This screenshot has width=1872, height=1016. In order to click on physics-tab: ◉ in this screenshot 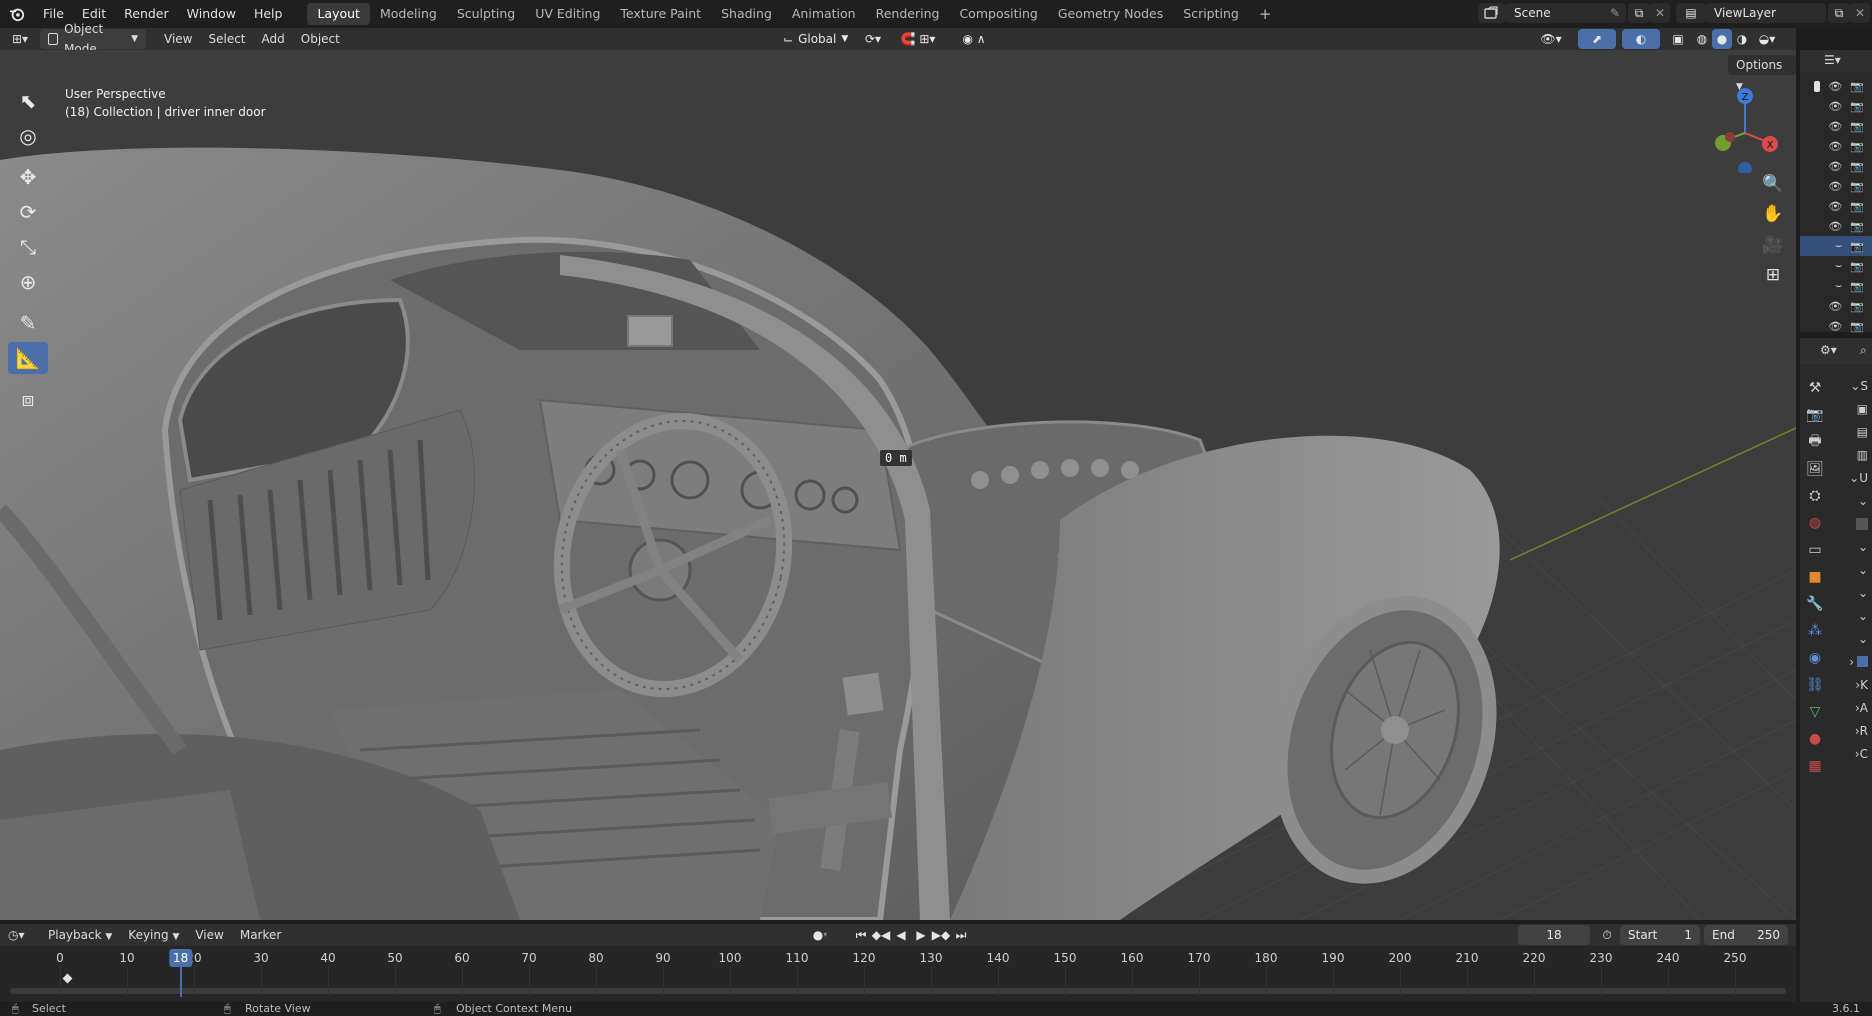, I will do `click(1815, 657)`.